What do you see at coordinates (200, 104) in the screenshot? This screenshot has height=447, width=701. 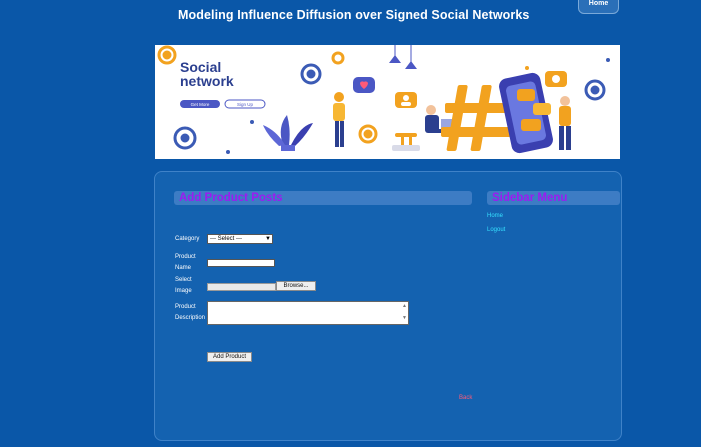 I see `banner-get-more-button: Get More` at bounding box center [200, 104].